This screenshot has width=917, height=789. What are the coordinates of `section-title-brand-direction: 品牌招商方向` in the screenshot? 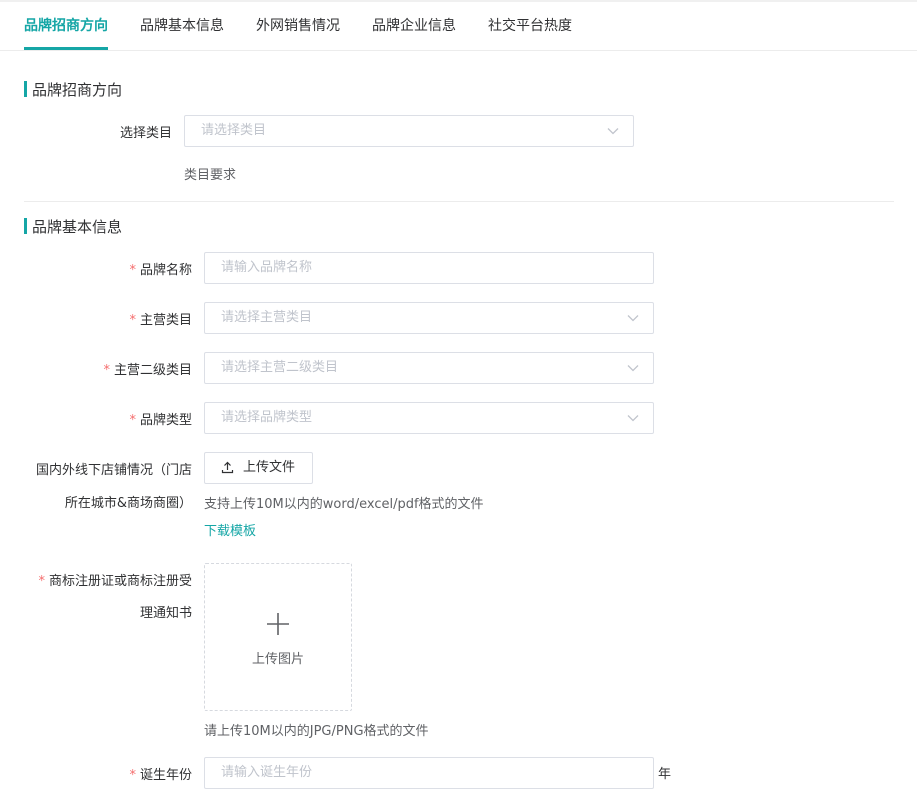 It's located at (73, 90).